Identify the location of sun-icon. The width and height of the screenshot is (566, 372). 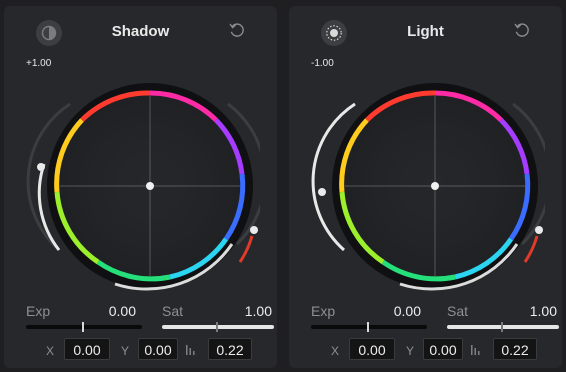
(334, 33).